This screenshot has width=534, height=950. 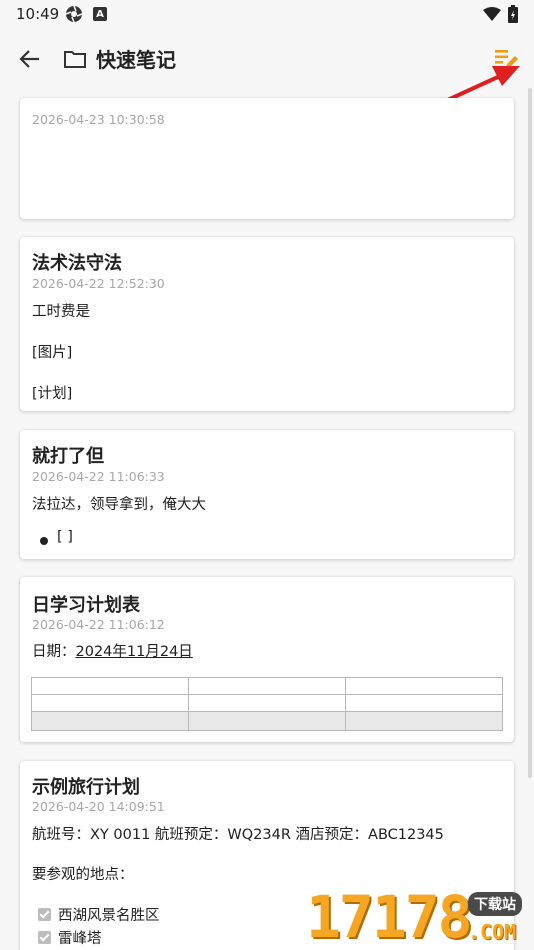 I want to click on back-button, so click(x=30, y=59).